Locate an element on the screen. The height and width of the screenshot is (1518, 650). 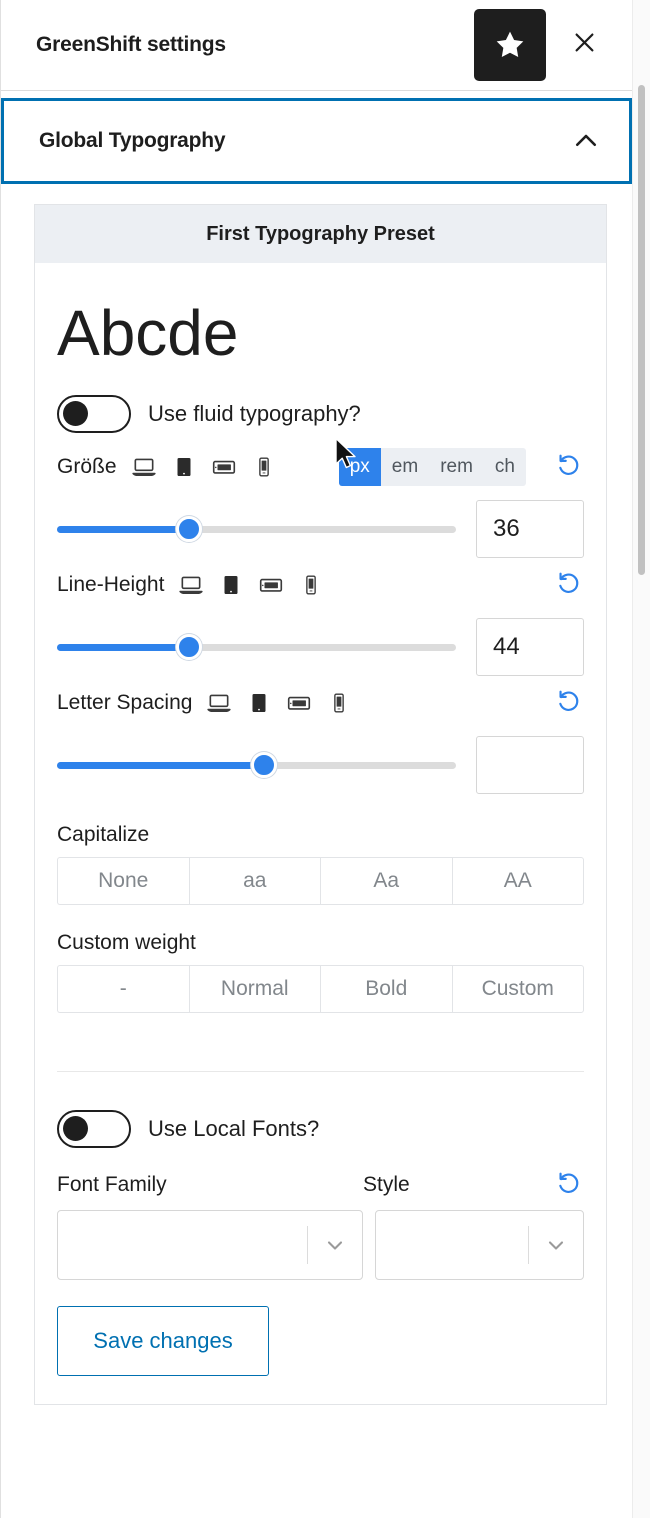
control-letter-spacing-header: Letter Spacing is located at coordinates (320, 703).